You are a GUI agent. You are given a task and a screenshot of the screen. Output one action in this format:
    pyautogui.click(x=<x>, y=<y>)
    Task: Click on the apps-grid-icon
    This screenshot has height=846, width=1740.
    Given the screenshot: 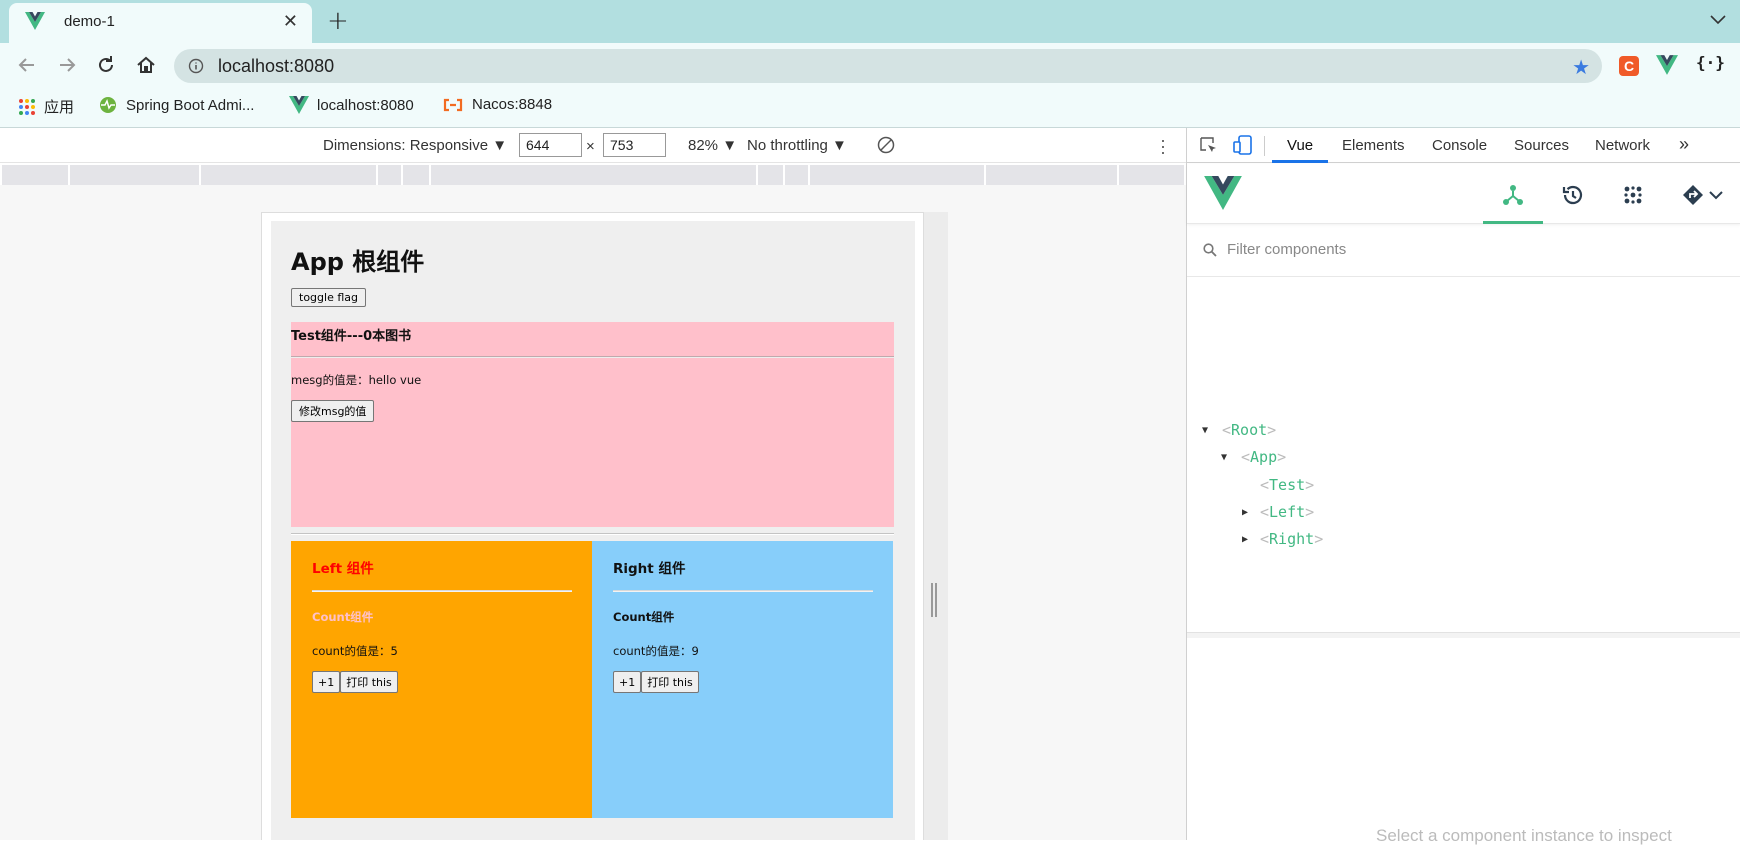 What is the action you would take?
    pyautogui.click(x=27, y=106)
    